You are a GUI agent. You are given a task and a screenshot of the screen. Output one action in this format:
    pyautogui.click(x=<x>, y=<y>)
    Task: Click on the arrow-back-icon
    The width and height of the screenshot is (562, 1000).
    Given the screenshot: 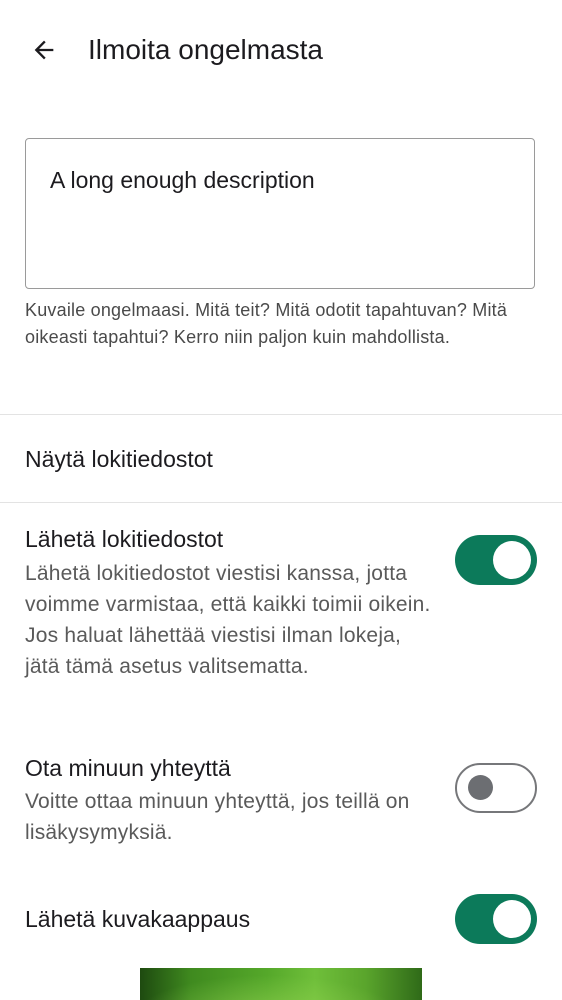 What is the action you would take?
    pyautogui.click(x=44, y=50)
    